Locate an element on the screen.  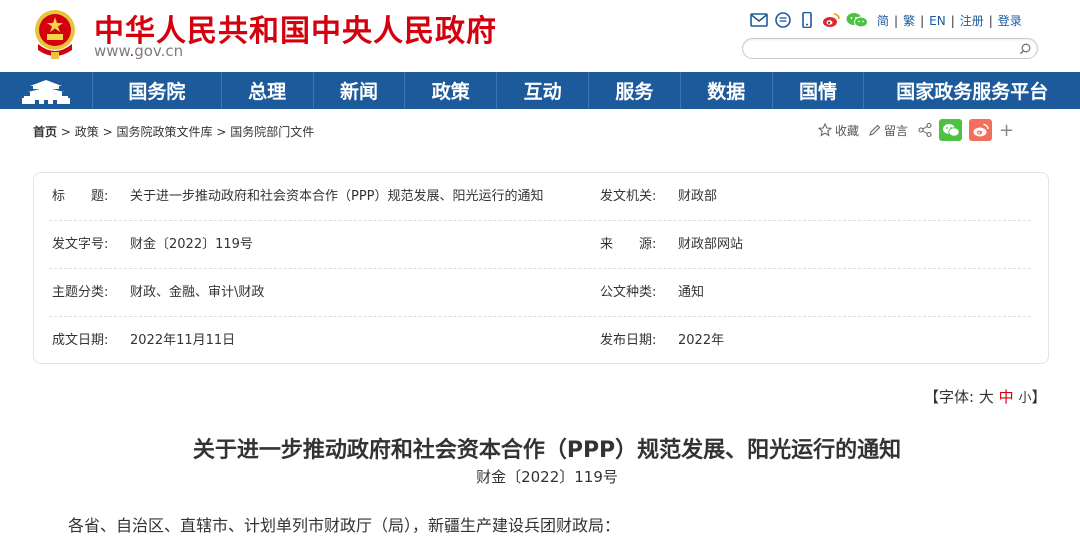
mobile-icon is located at coordinates (807, 20).